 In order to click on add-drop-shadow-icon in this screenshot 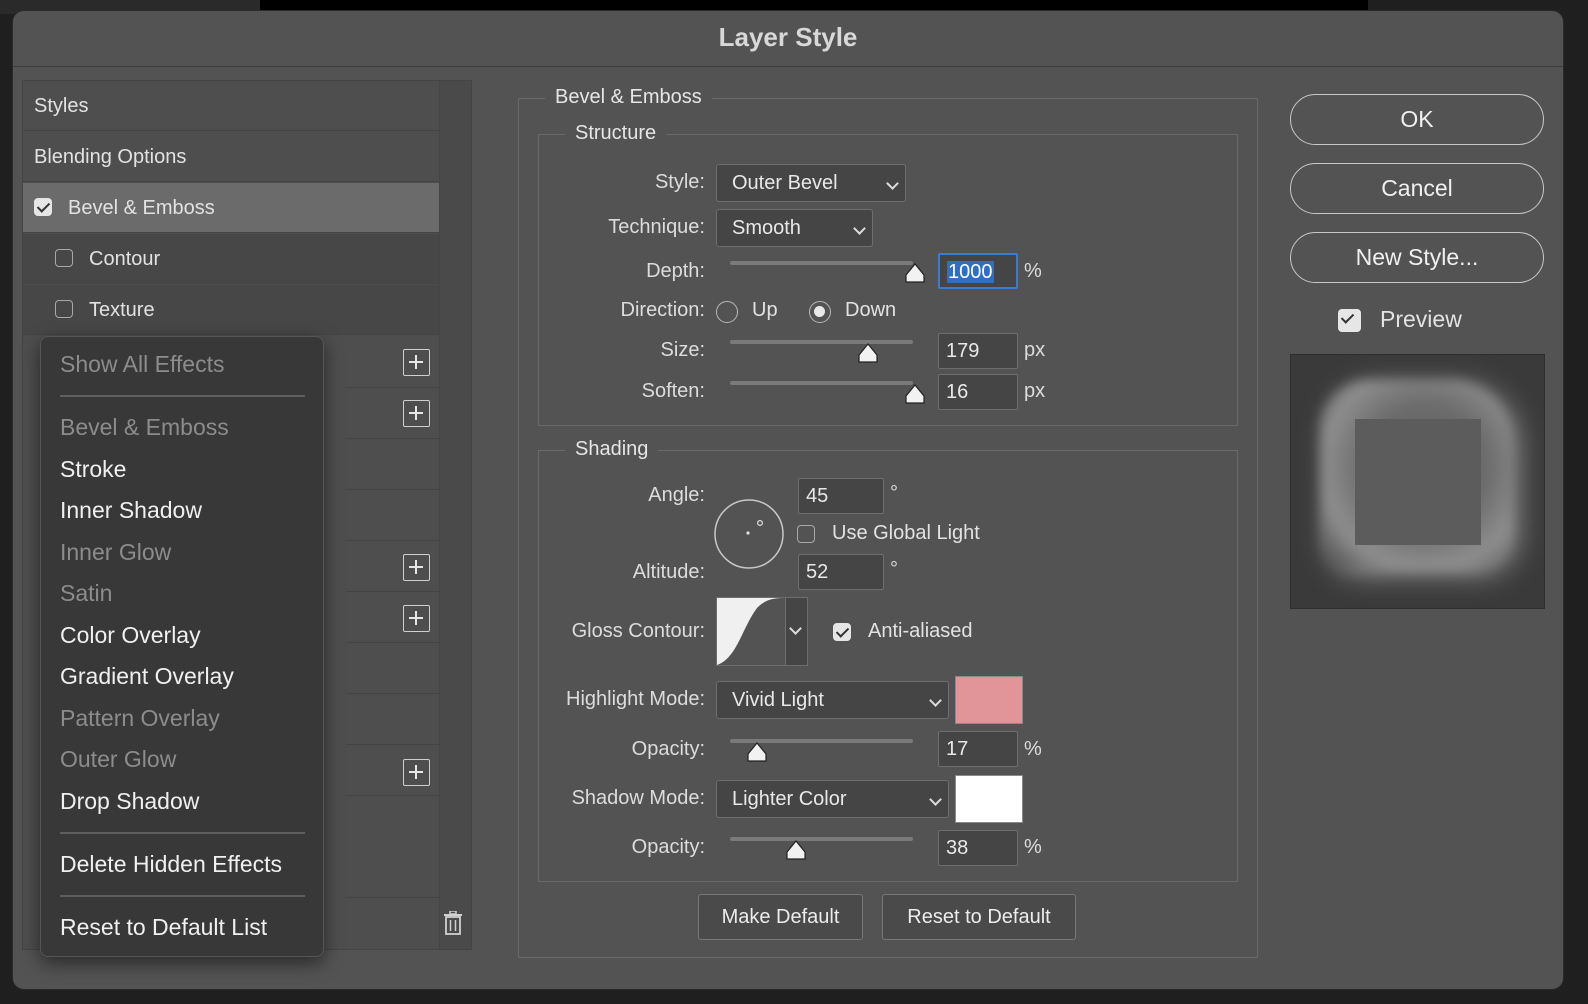, I will do `click(416, 772)`.